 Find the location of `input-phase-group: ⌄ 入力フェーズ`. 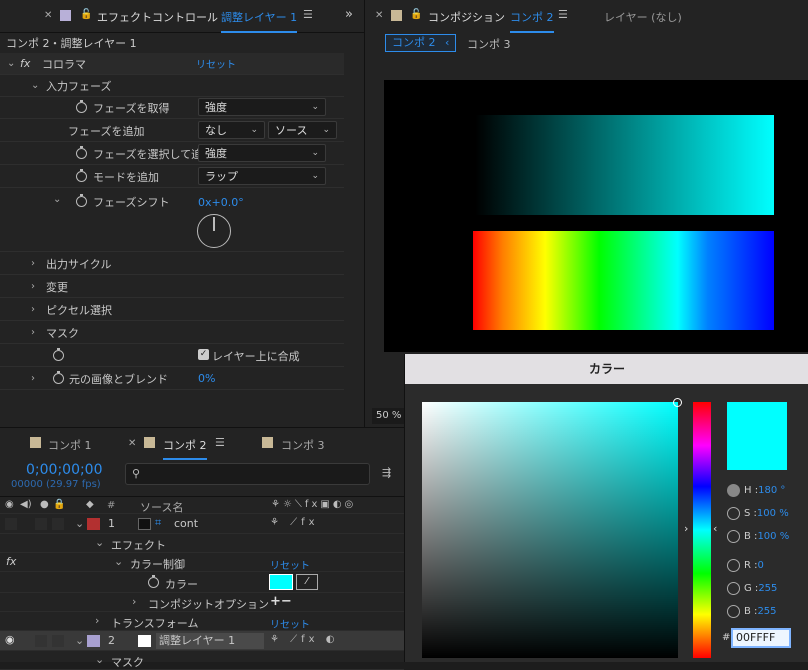

input-phase-group: ⌄ 入力フェーズ is located at coordinates (172, 86).